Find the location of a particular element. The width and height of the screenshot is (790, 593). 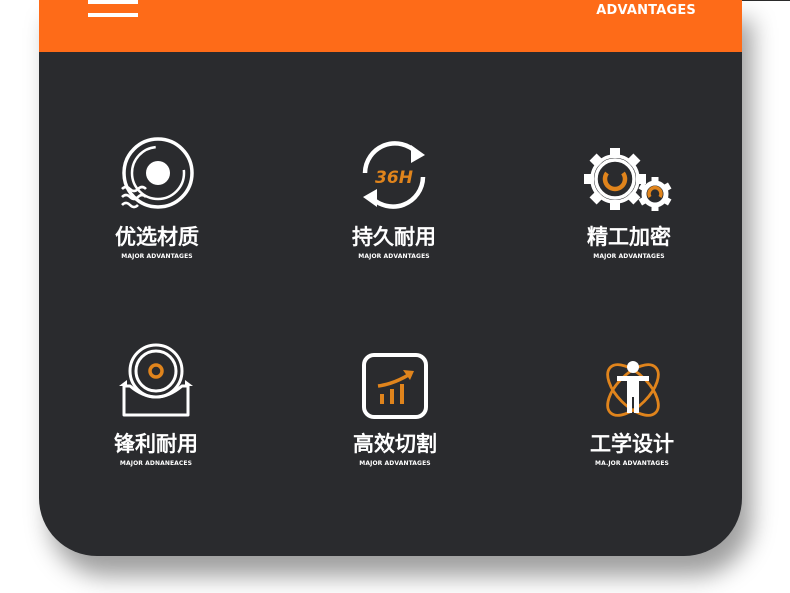

hamburger-menu-icon is located at coordinates (113, 9).